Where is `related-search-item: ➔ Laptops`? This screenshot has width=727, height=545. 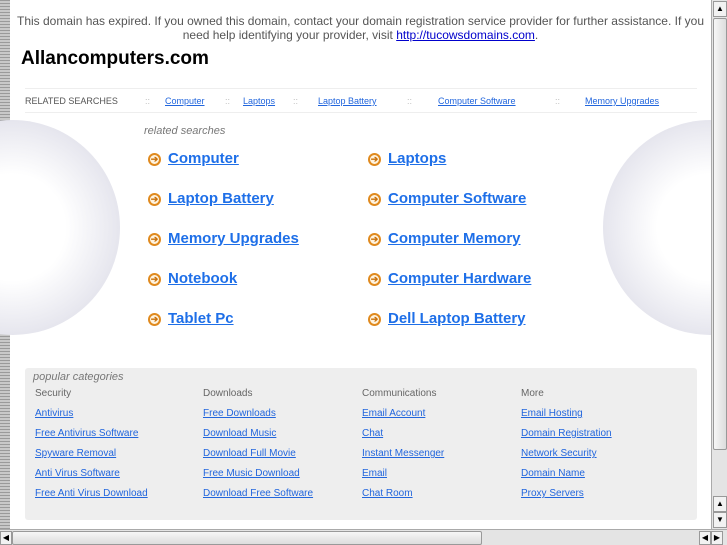
related-search-item: ➔ Laptops is located at coordinates (407, 158).